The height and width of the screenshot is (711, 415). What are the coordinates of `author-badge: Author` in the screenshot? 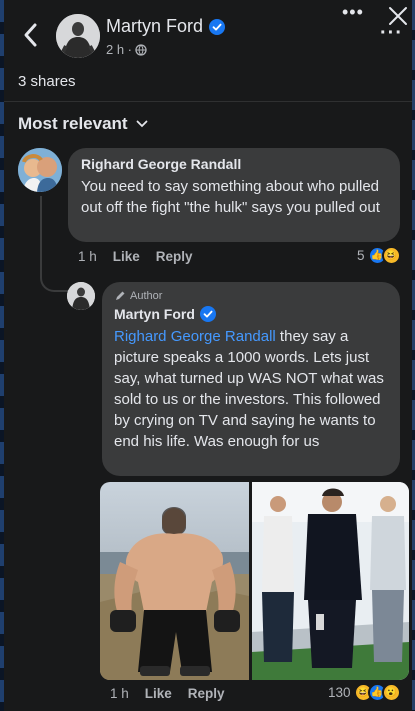 It's located at (251, 296).